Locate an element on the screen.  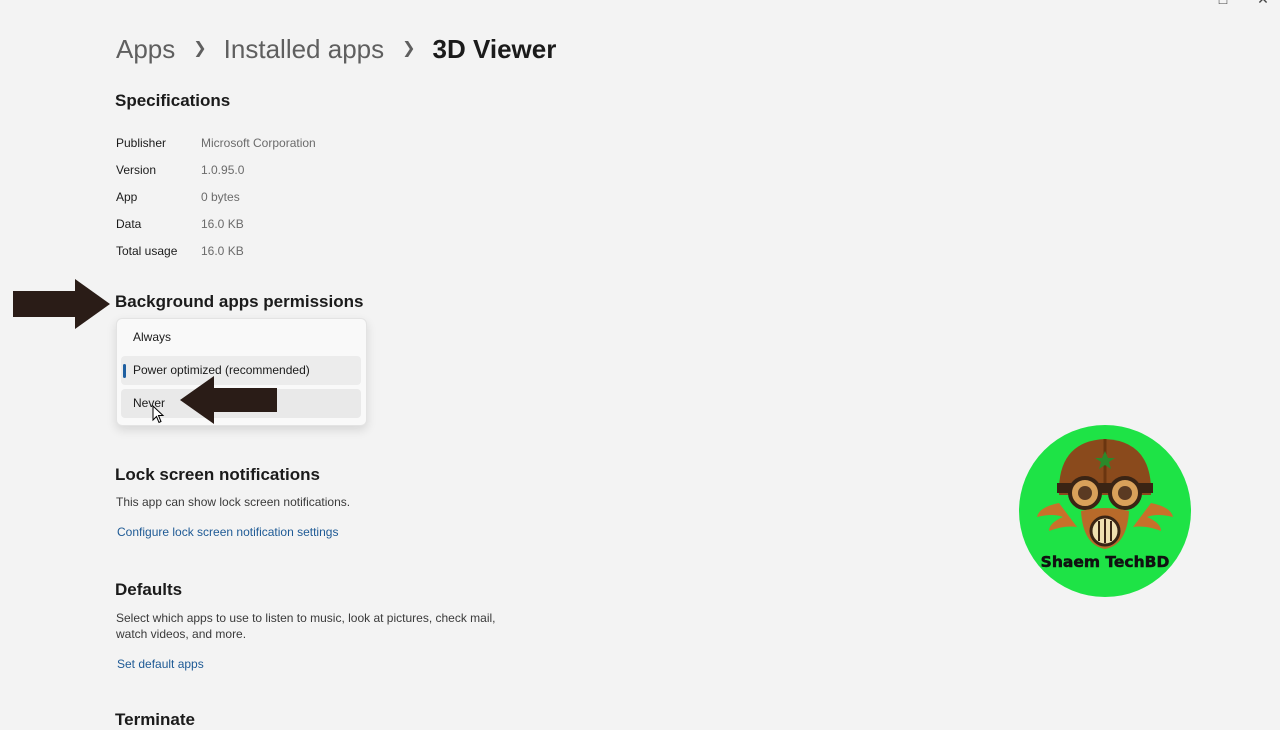
close-icon: ✕ is located at coordinates (1263, 3).